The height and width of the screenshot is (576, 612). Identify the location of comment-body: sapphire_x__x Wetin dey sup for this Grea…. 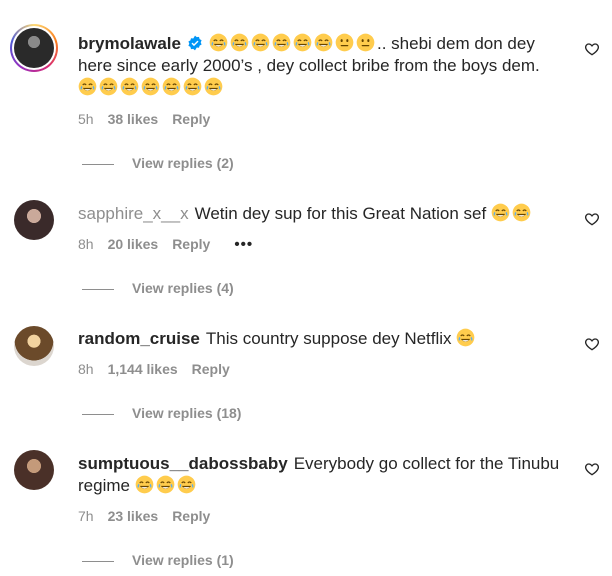
(323, 214).